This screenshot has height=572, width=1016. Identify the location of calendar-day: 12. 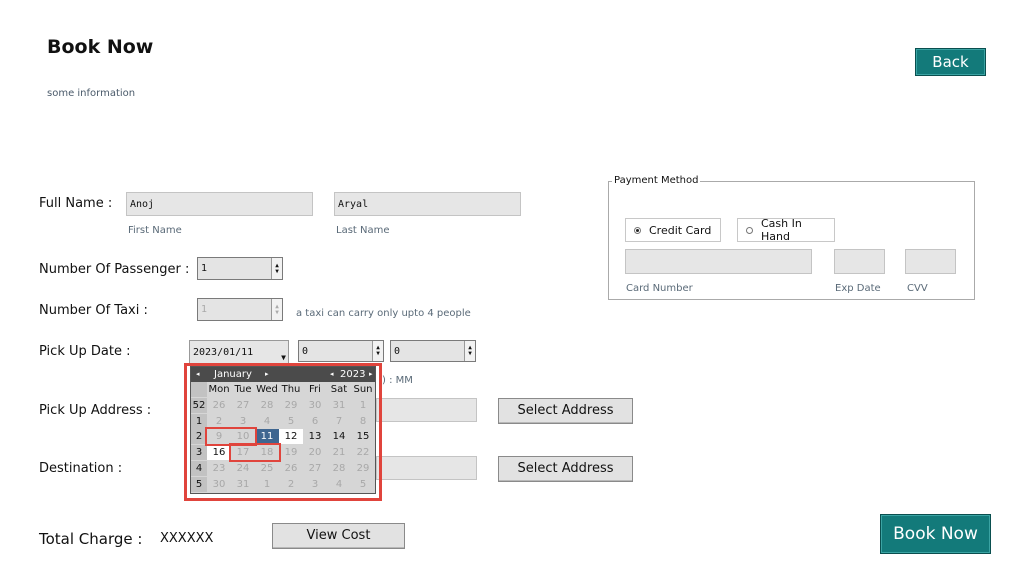
(291, 437).